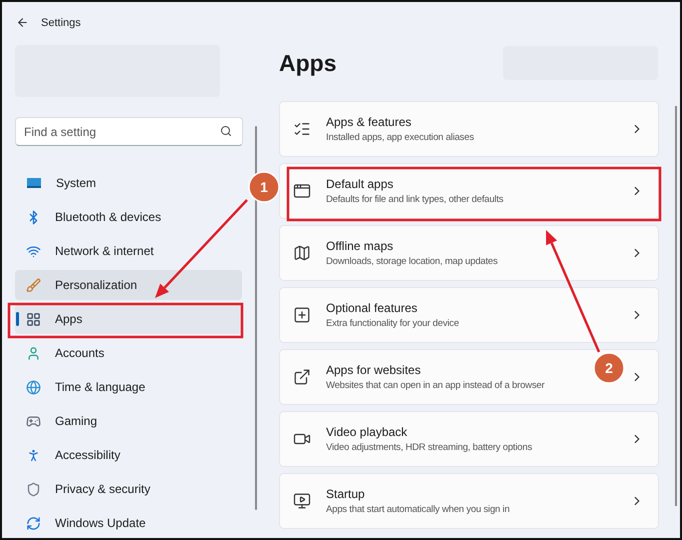 Image resolution: width=682 pixels, height=540 pixels. Describe the element at coordinates (367, 432) in the screenshot. I see `card-title: Video playback` at that location.